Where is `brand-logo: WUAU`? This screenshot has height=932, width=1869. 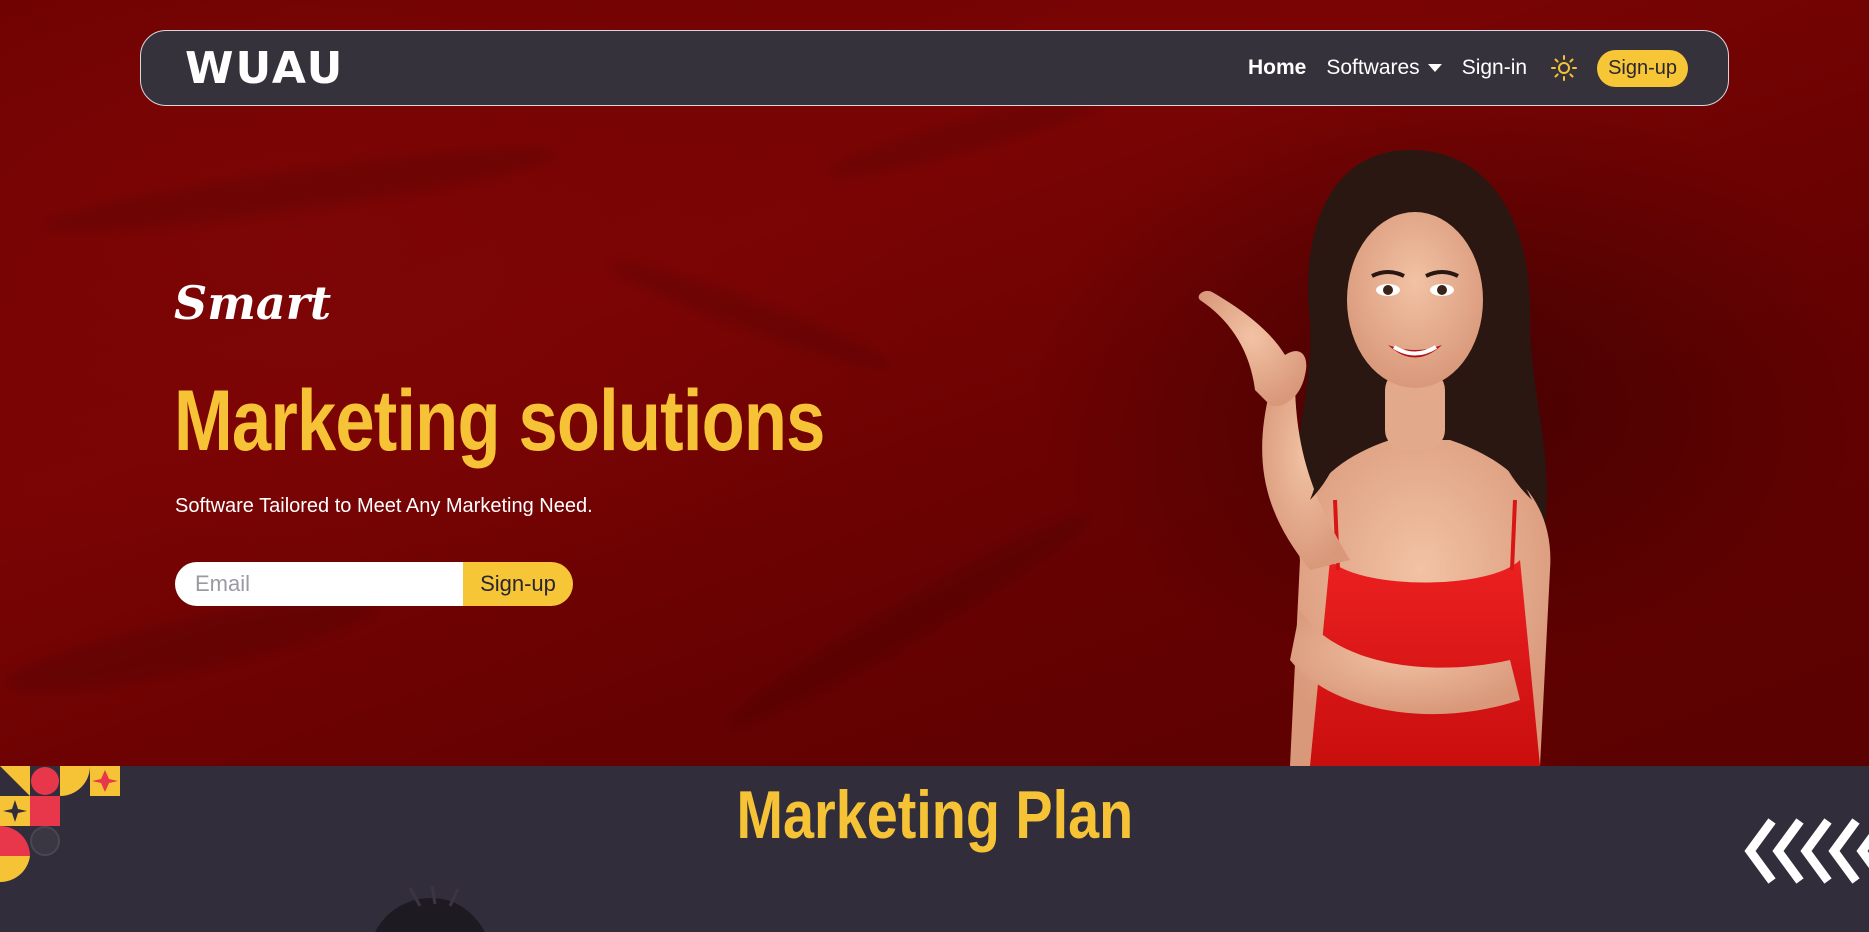 brand-logo: WUAU is located at coordinates (264, 68).